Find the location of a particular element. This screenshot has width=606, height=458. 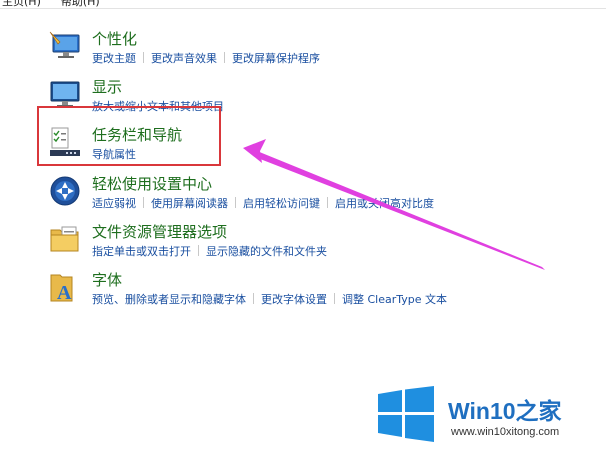

link-change-theme: 更改主题 is located at coordinates (114, 58).